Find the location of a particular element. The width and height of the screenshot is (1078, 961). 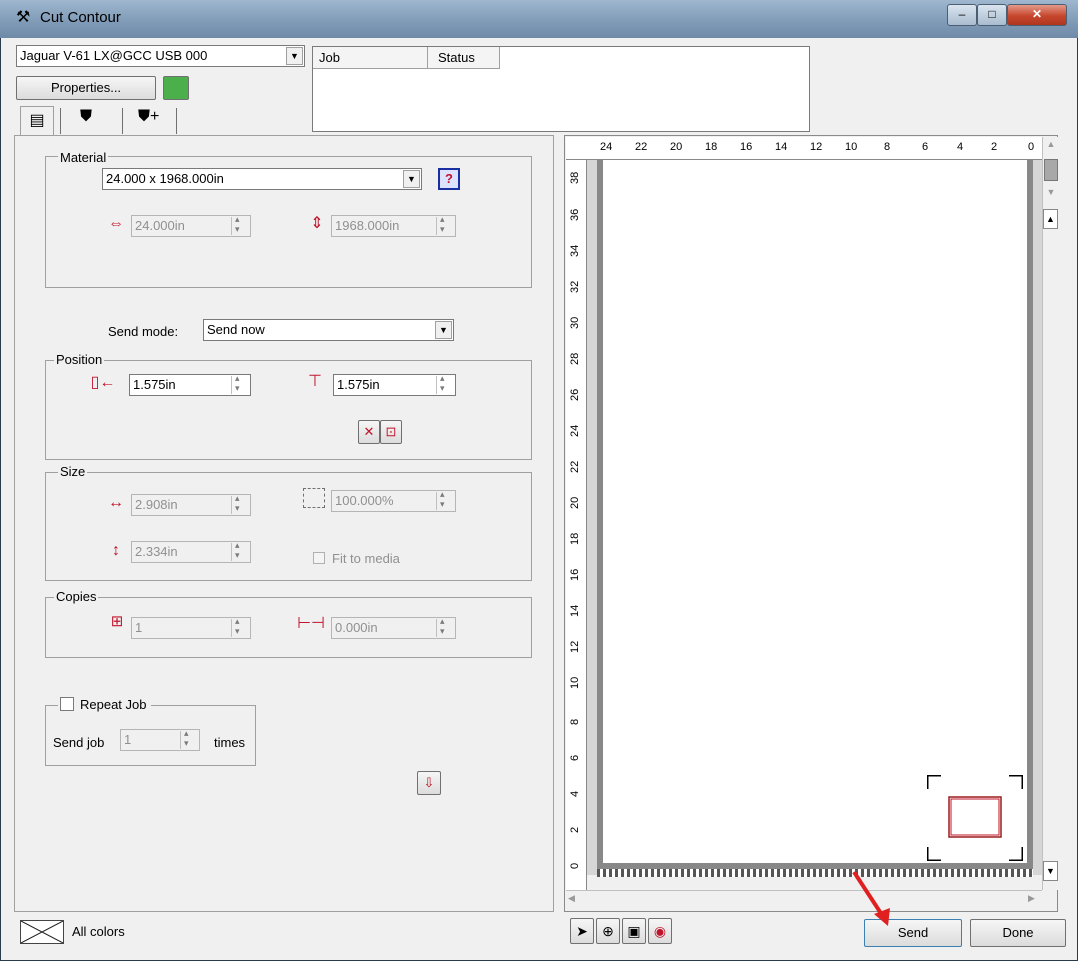

material-width-value: 24.000in is located at coordinates (160, 225).